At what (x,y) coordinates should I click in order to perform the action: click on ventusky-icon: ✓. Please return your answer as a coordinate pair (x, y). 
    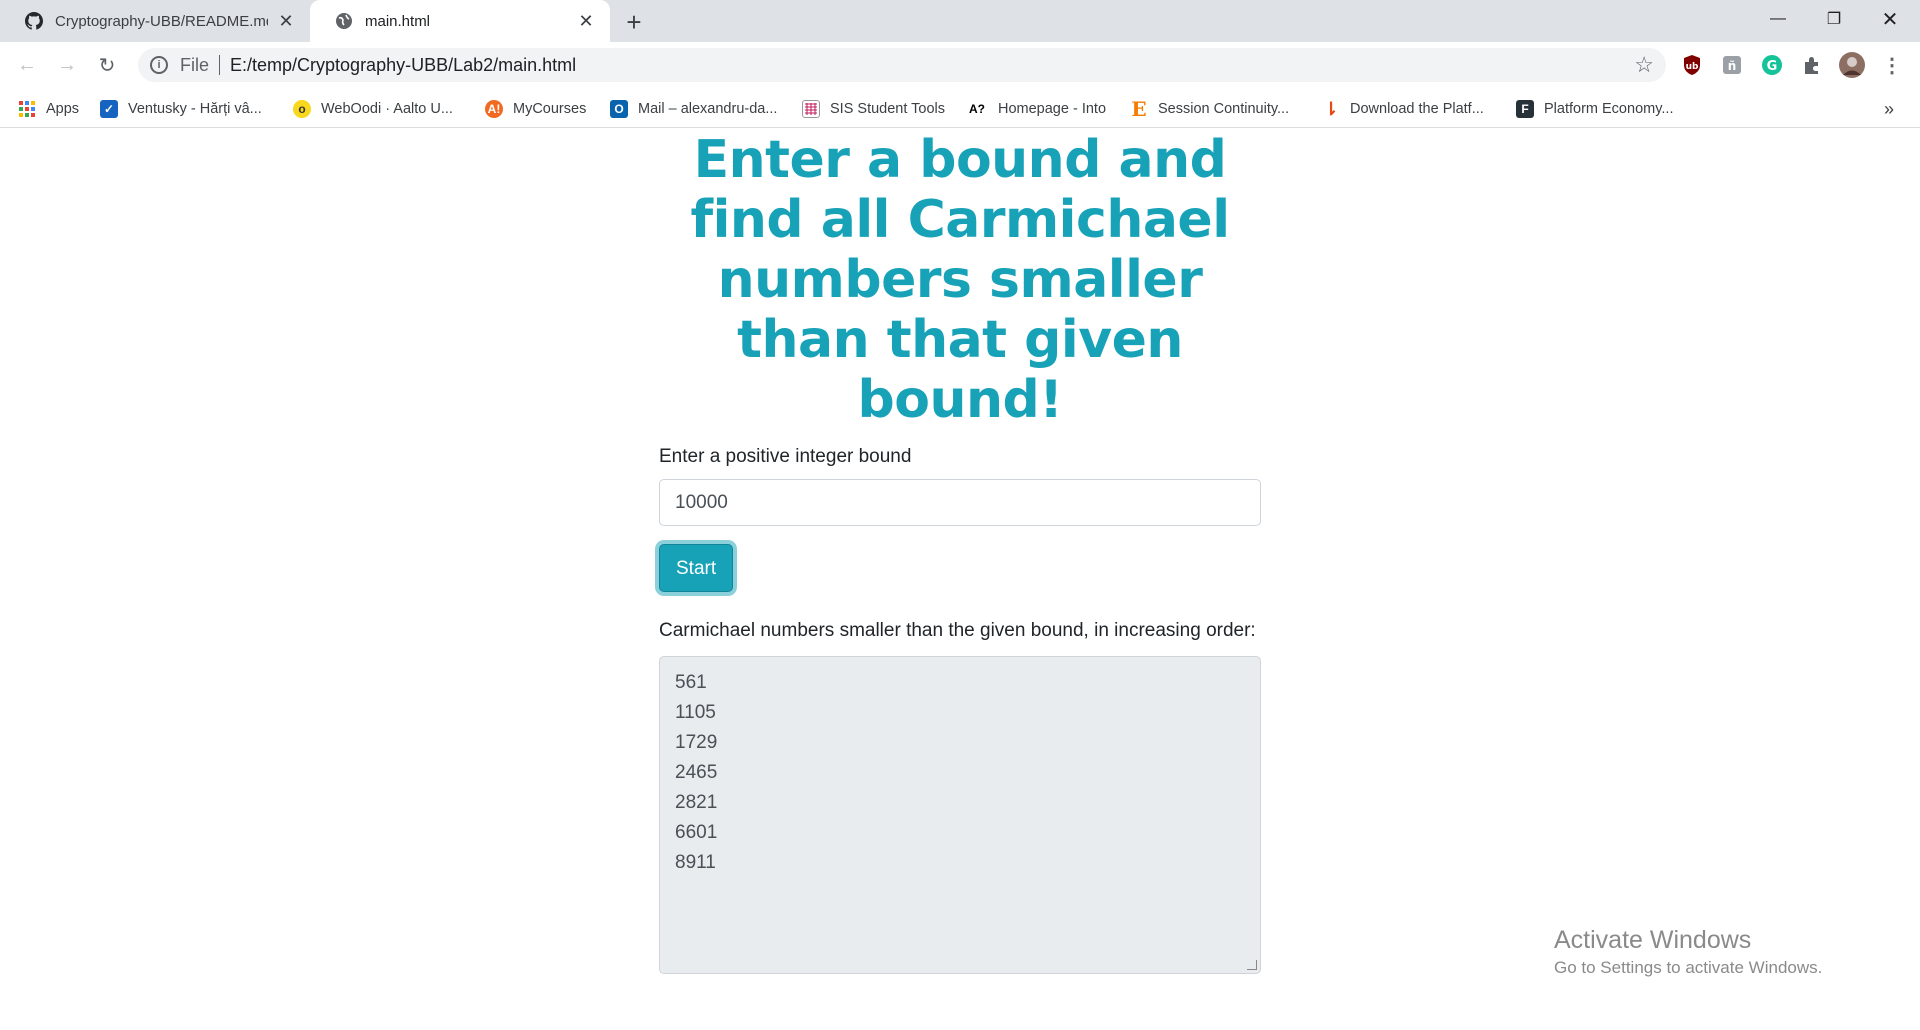
    Looking at the image, I should click on (109, 109).